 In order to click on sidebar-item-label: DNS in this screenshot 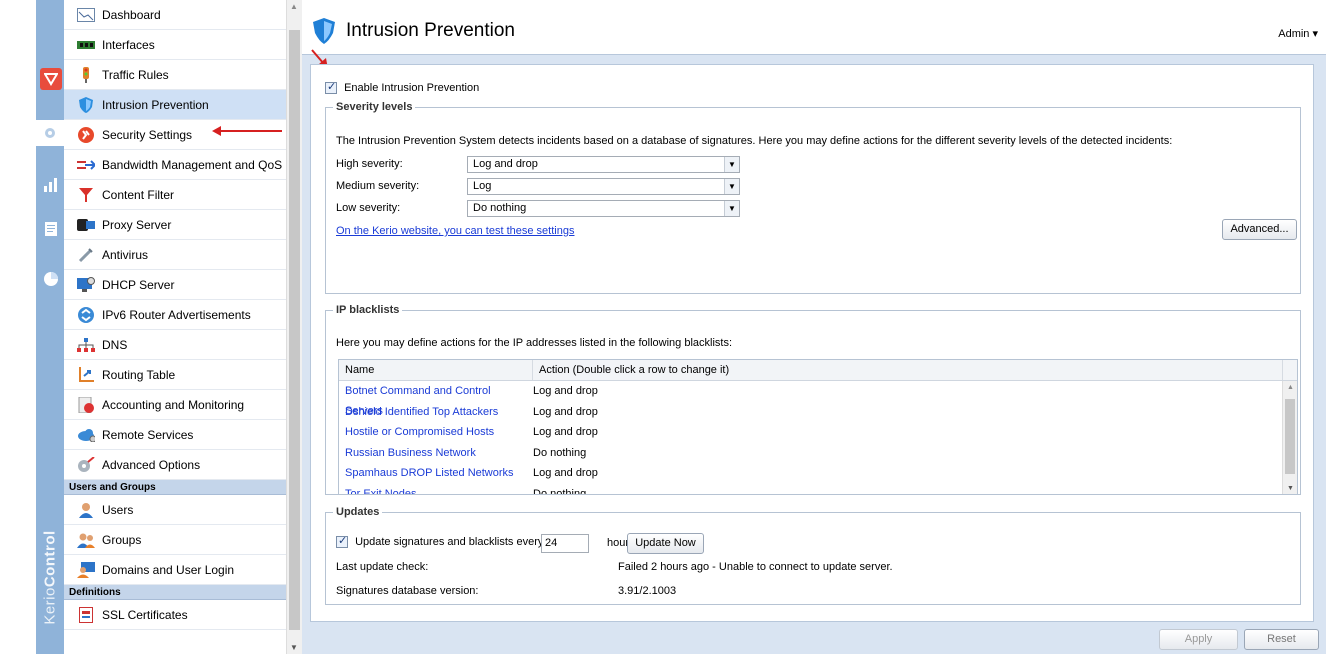, I will do `click(115, 344)`.